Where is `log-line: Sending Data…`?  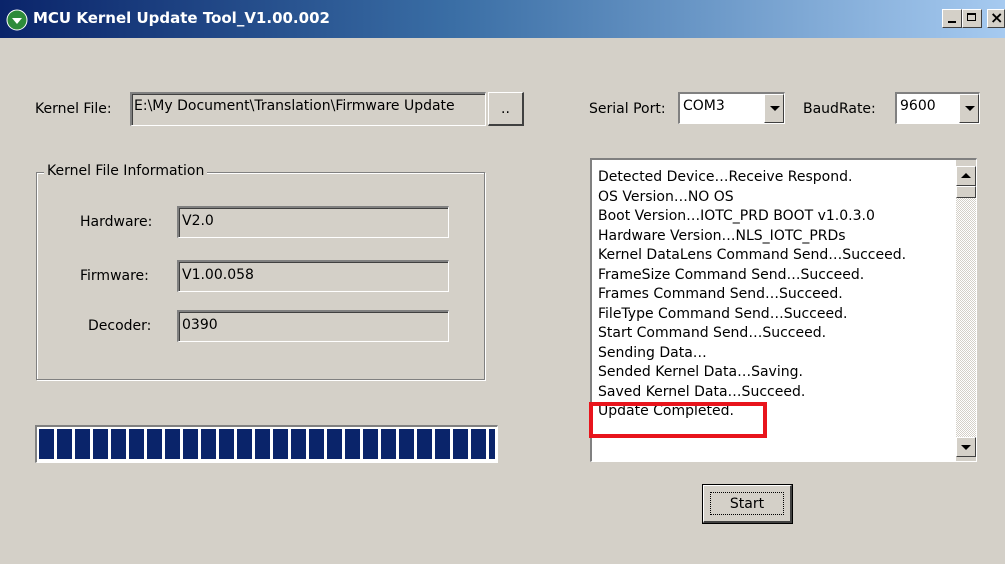
log-line: Sending Data… is located at coordinates (652, 352).